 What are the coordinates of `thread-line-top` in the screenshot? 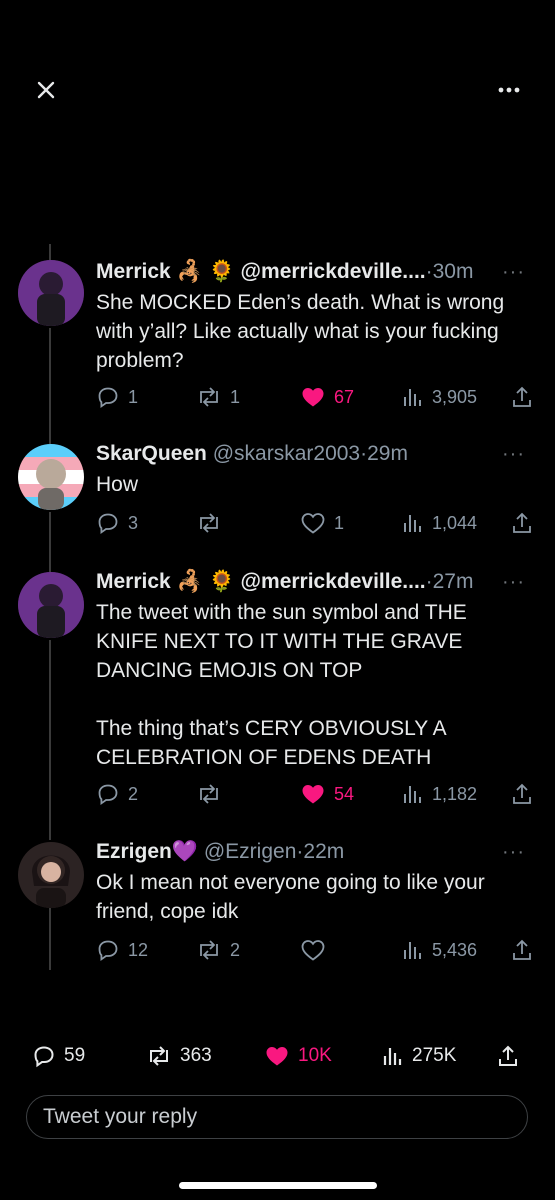 It's located at (50, 252).